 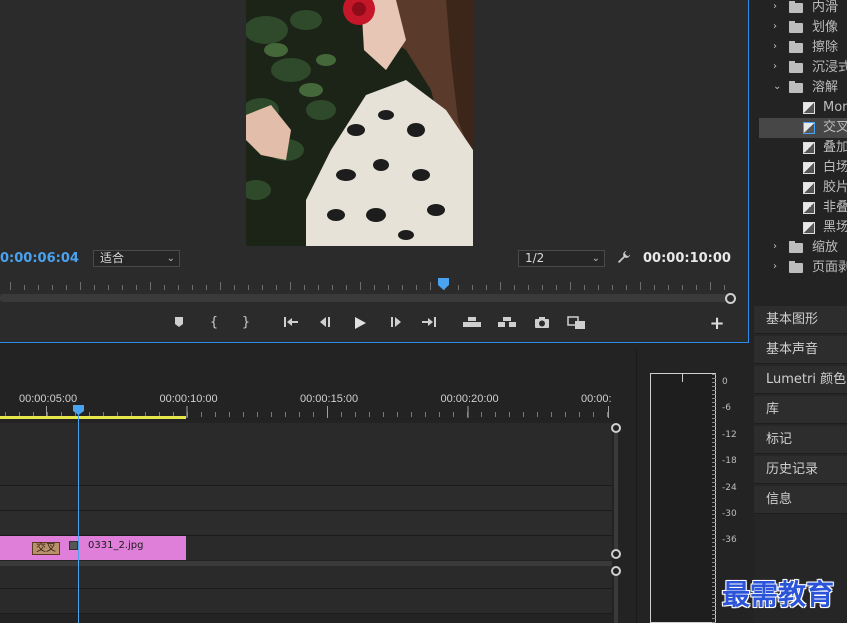 I want to click on add-button: +, so click(x=717, y=324).